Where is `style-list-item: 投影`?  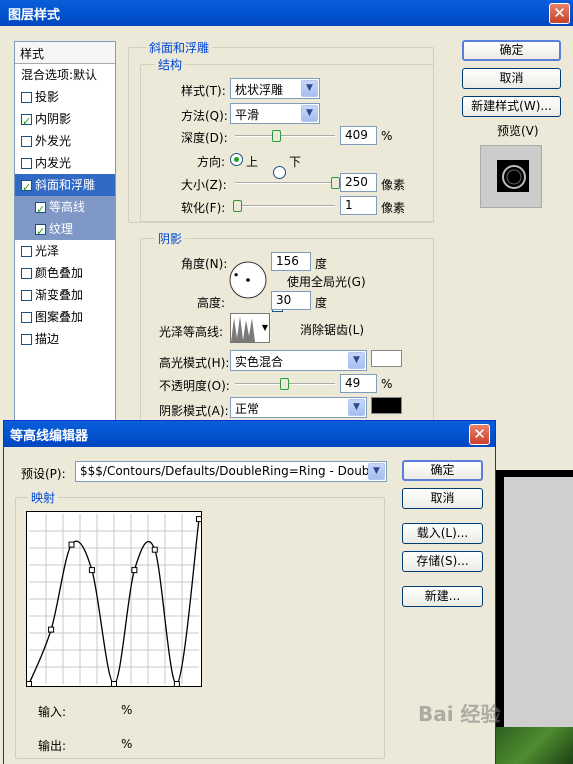
style-list-item: 投影 is located at coordinates (65, 97).